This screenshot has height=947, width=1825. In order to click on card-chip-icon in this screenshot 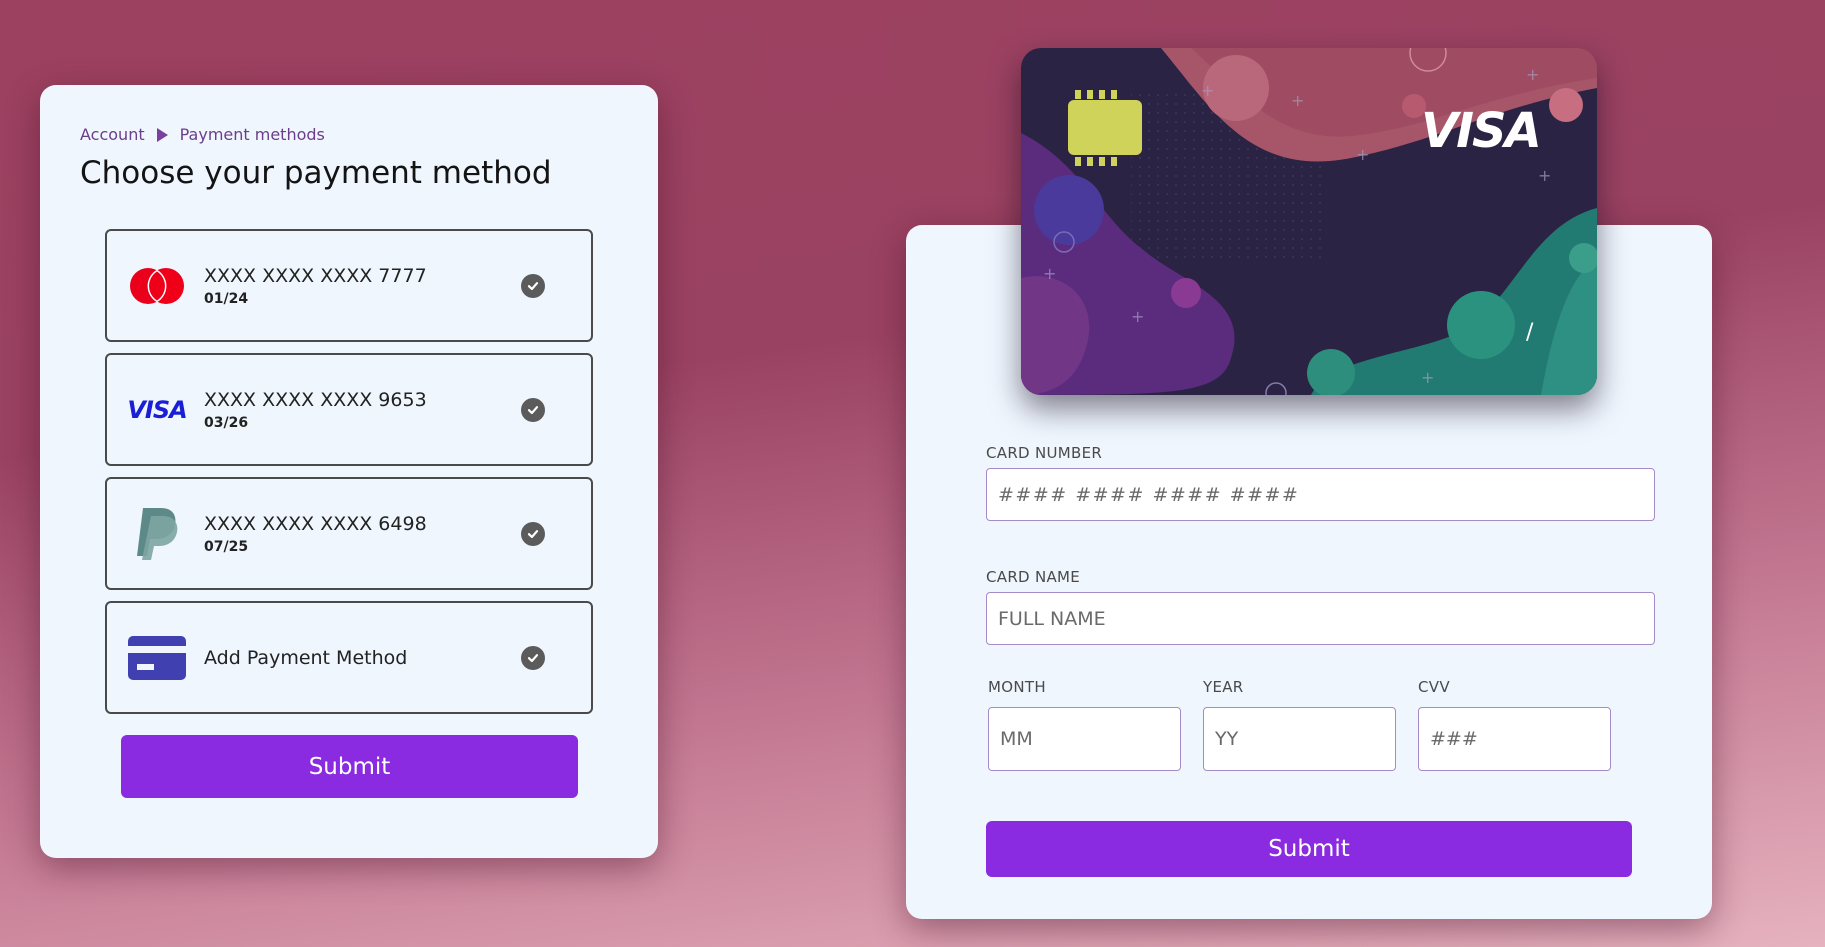, I will do `click(1106, 130)`.